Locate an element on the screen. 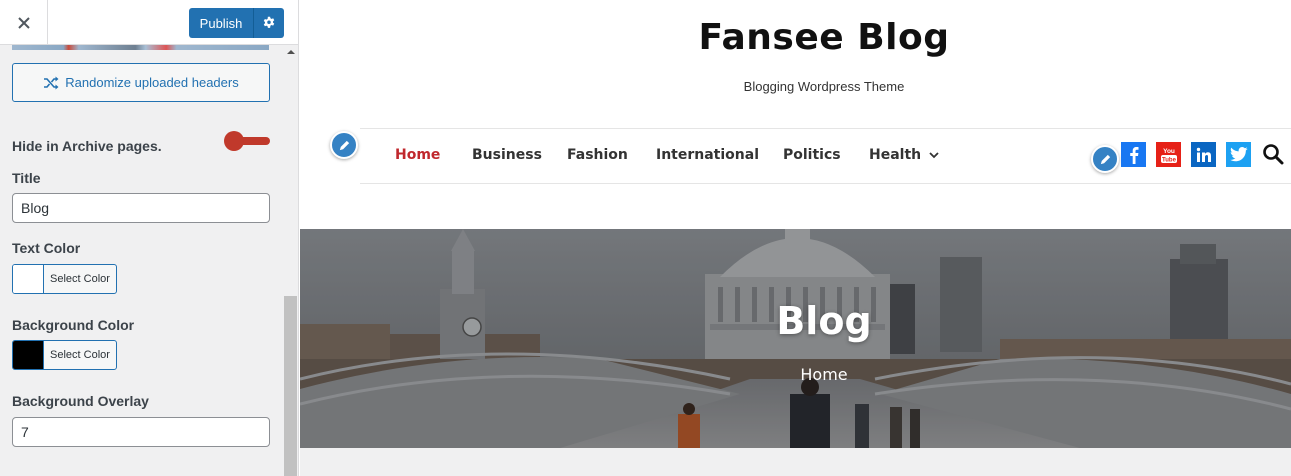 Image resolution: width=1291 pixels, height=476 pixels. menu-edit-shortcut is located at coordinates (344, 145).